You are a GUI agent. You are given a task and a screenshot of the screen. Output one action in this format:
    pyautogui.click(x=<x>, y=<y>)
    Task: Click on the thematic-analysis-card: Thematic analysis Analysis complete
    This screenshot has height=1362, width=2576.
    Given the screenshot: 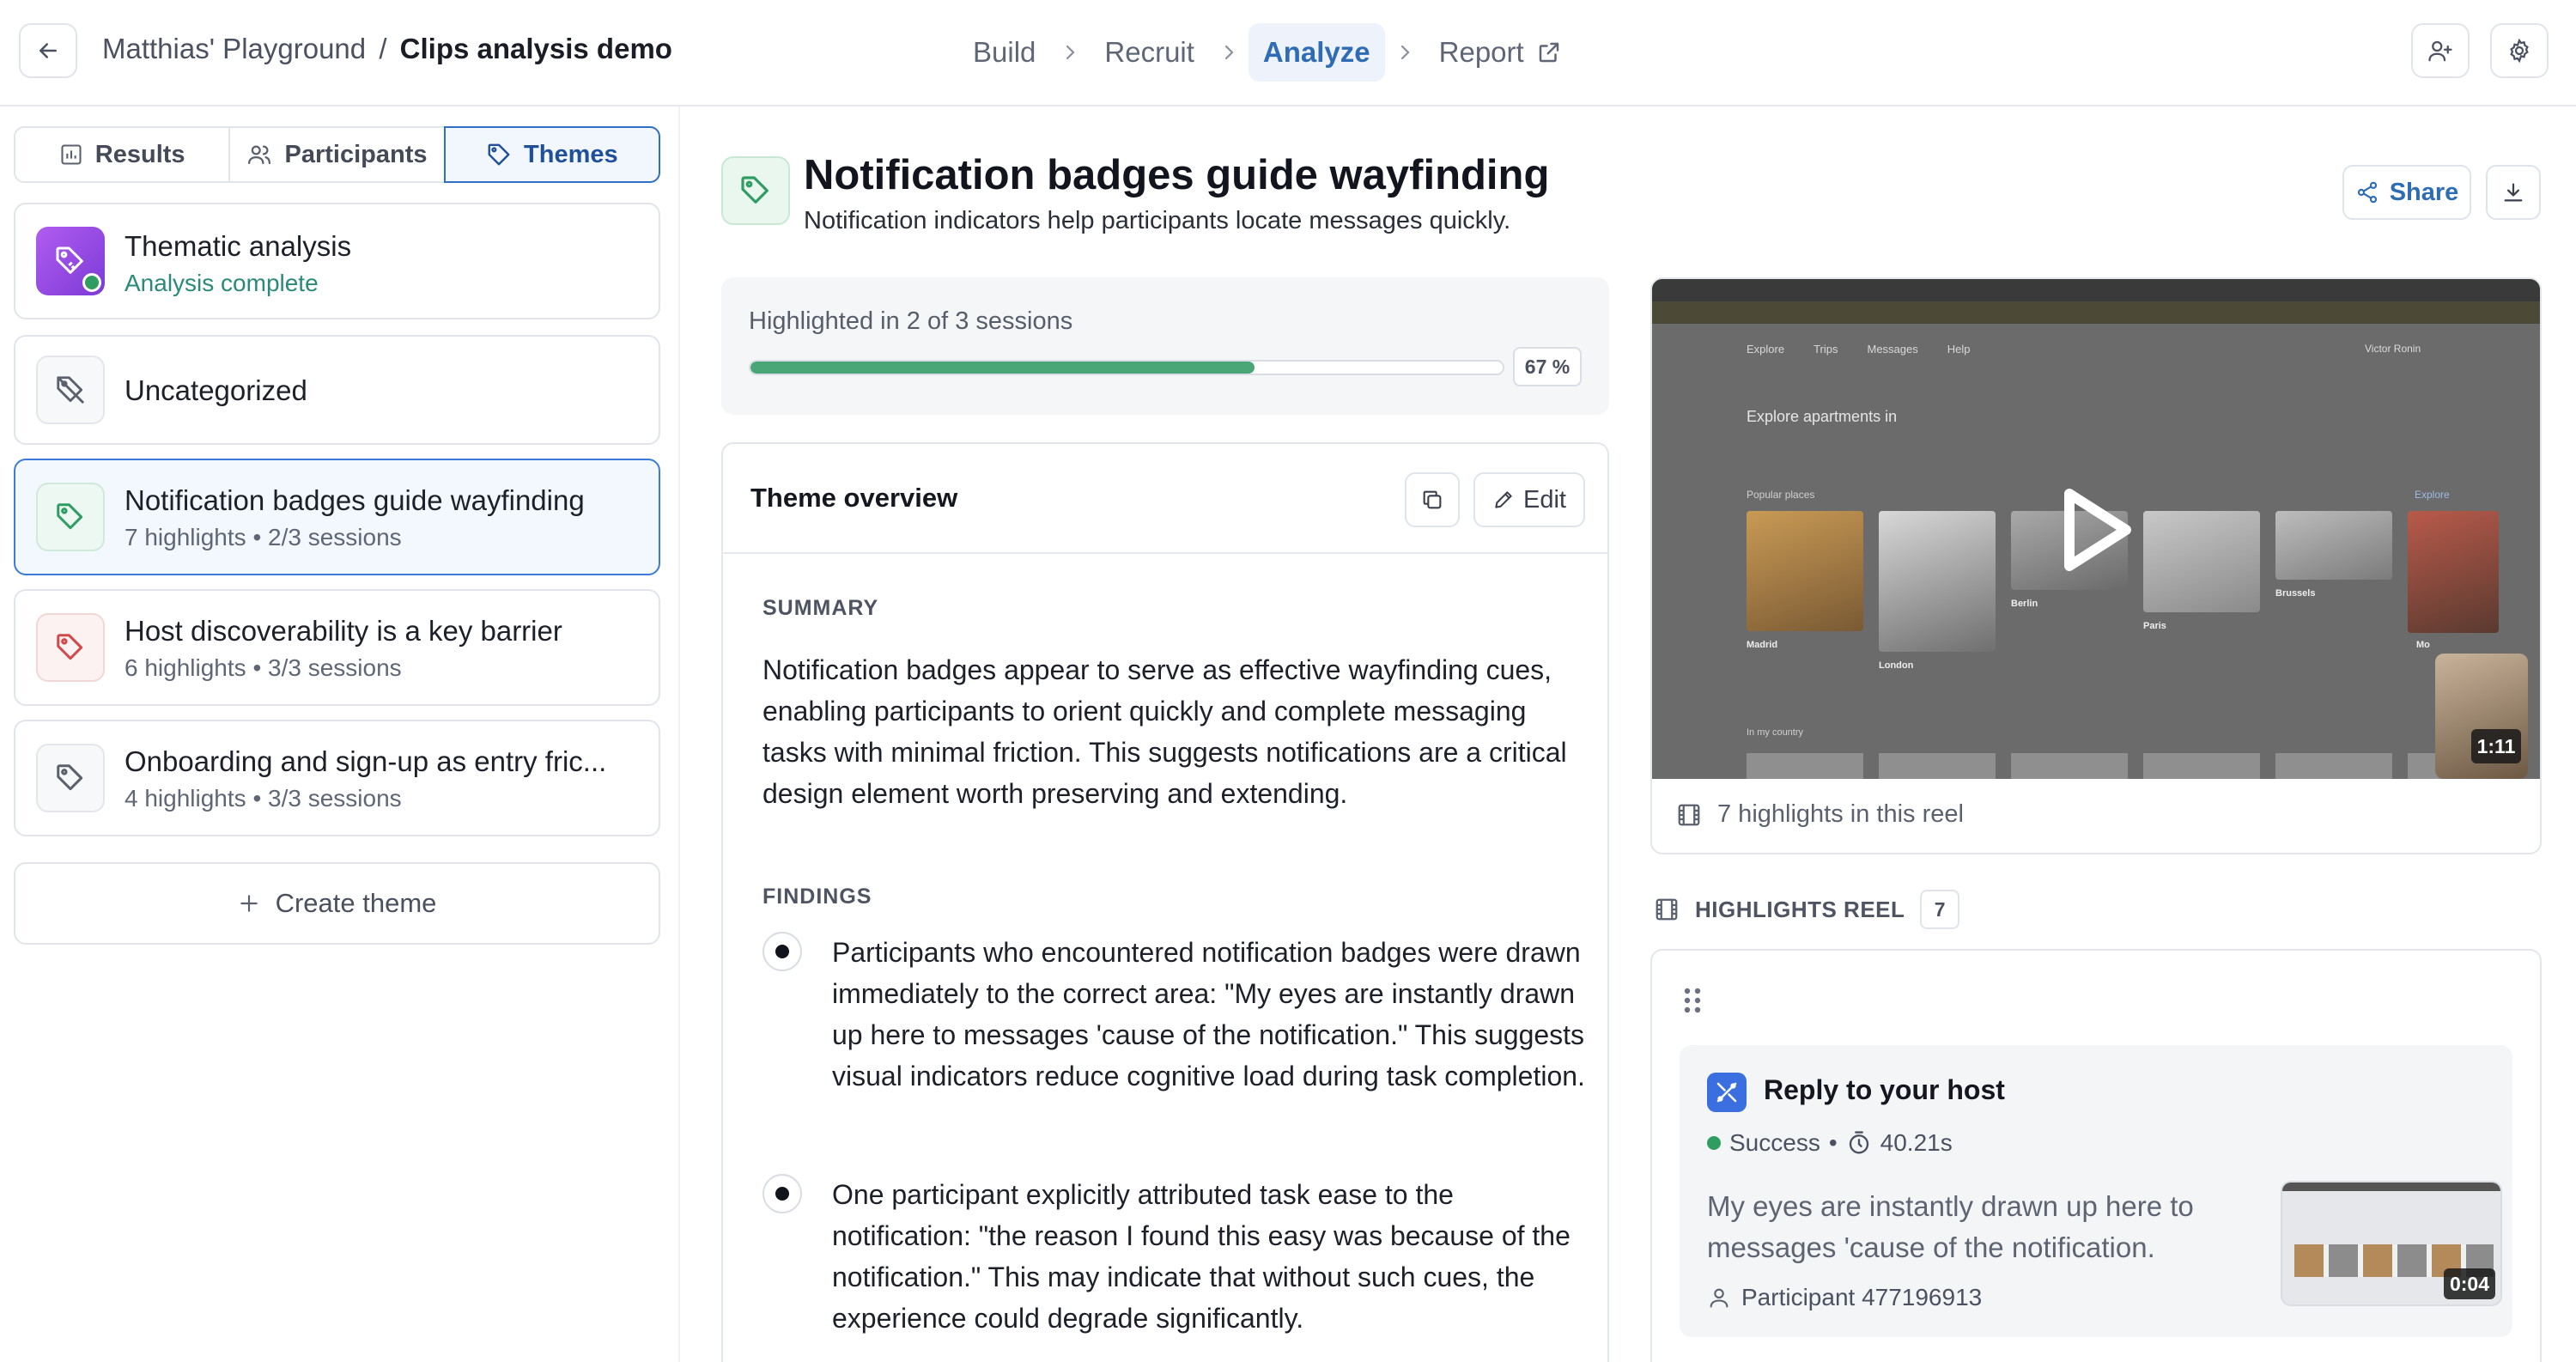 What is the action you would take?
    pyautogui.click(x=337, y=261)
    